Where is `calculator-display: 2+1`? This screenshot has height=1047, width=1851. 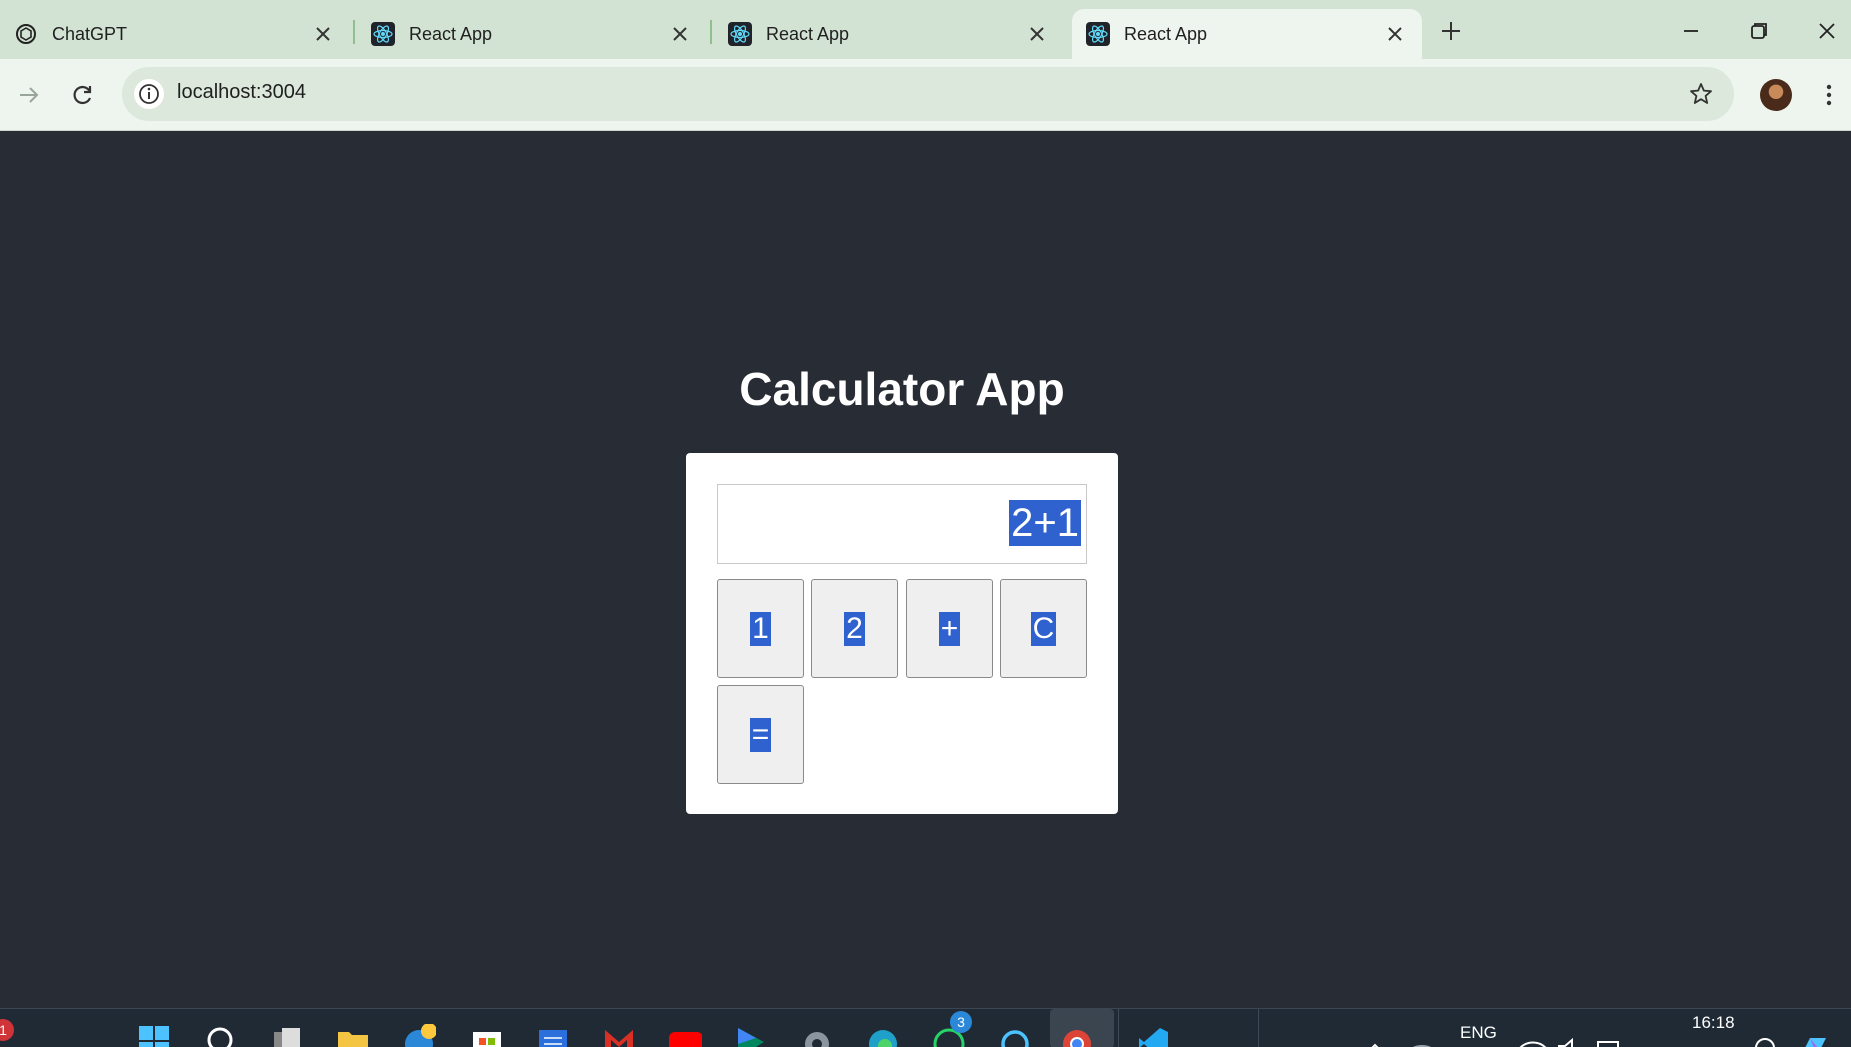
calculator-display: 2+1 is located at coordinates (902, 524).